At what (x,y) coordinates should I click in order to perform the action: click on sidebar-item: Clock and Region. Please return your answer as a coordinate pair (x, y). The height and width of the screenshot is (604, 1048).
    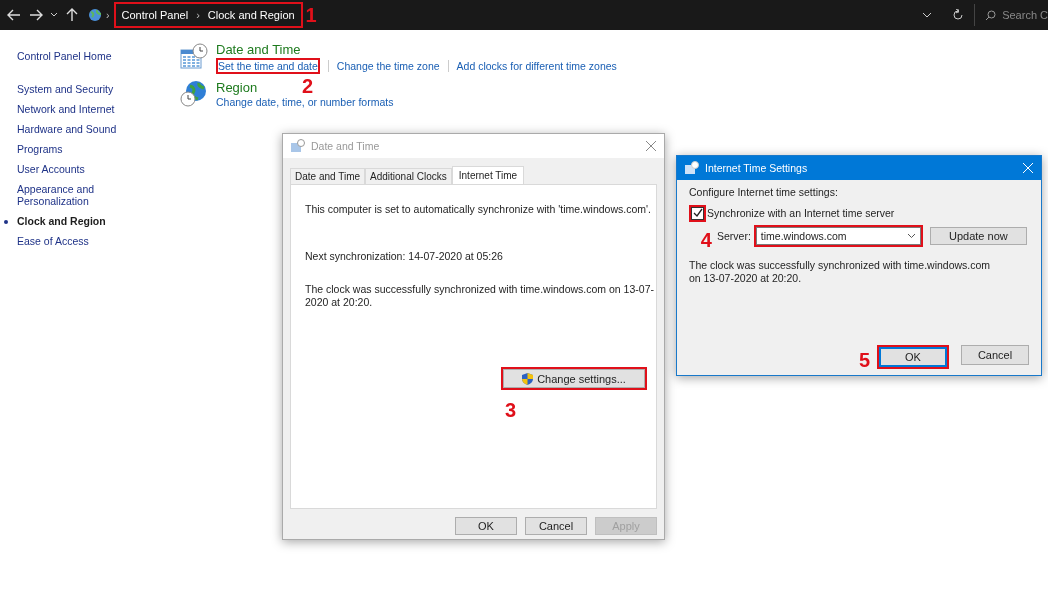
    Looking at the image, I should click on (66, 221).